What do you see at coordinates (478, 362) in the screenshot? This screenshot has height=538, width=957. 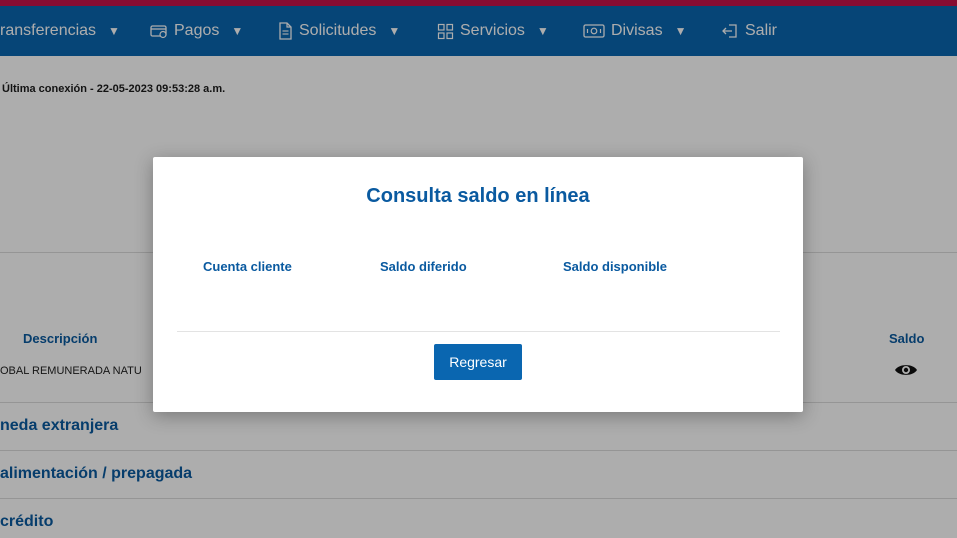 I see `back-button: Regresar` at bounding box center [478, 362].